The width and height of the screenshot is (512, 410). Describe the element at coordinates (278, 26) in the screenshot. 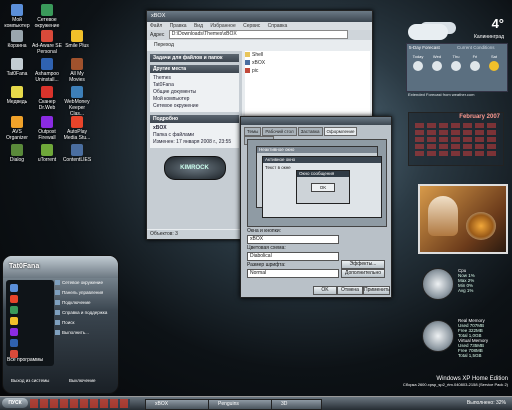

I see `menu-help: Справка` at that location.